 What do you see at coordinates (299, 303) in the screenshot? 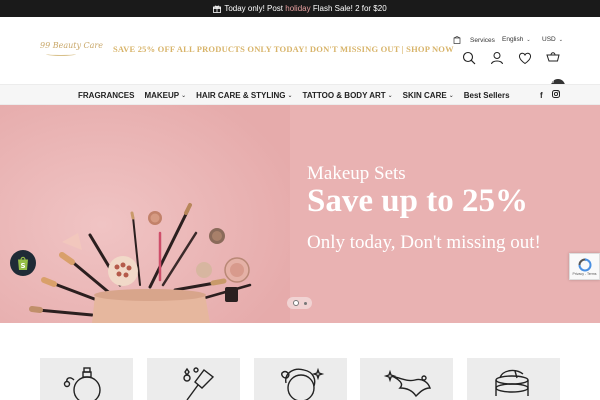
I see `slider-pagination` at bounding box center [299, 303].